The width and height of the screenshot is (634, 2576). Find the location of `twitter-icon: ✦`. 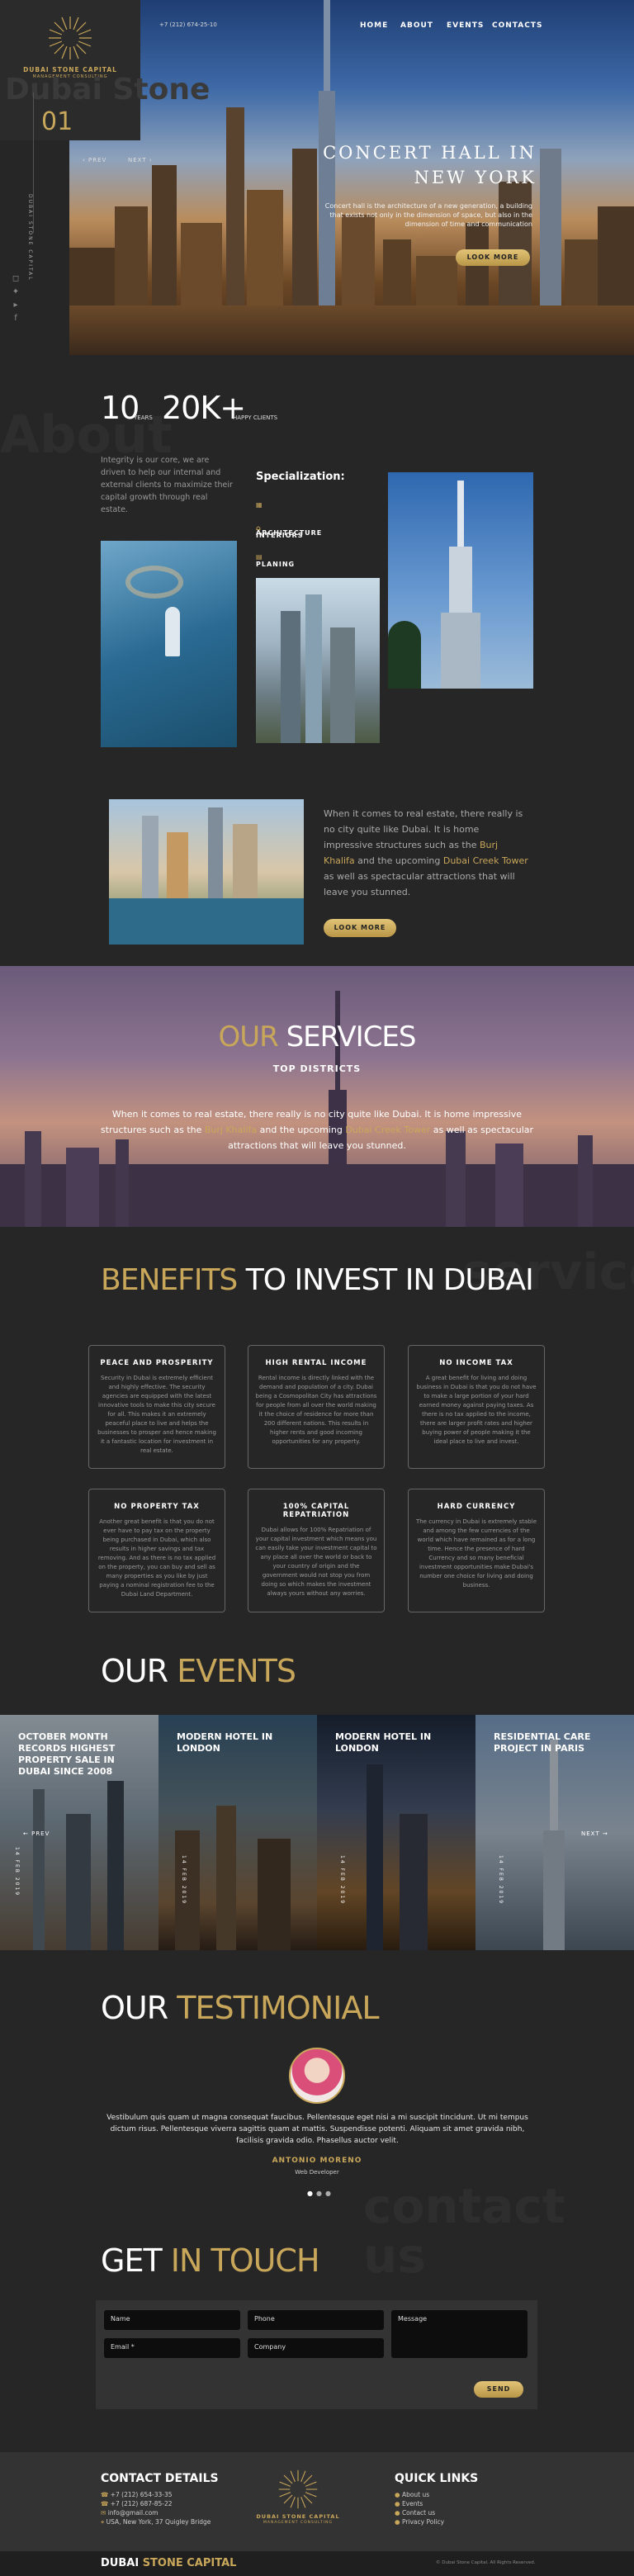

twitter-icon: ✦ is located at coordinates (16, 292).